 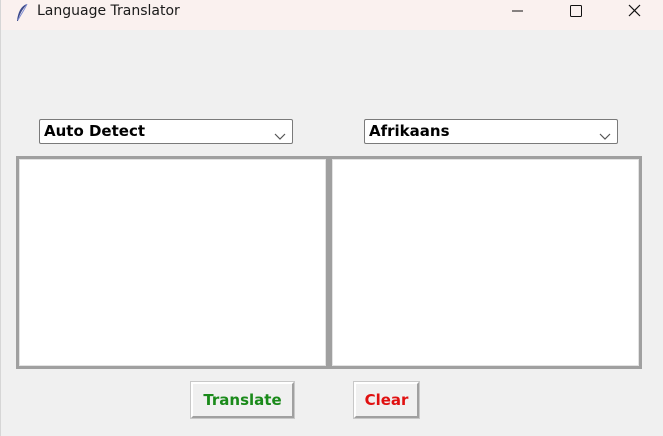 I want to click on translate-button: Translate, so click(x=242, y=400).